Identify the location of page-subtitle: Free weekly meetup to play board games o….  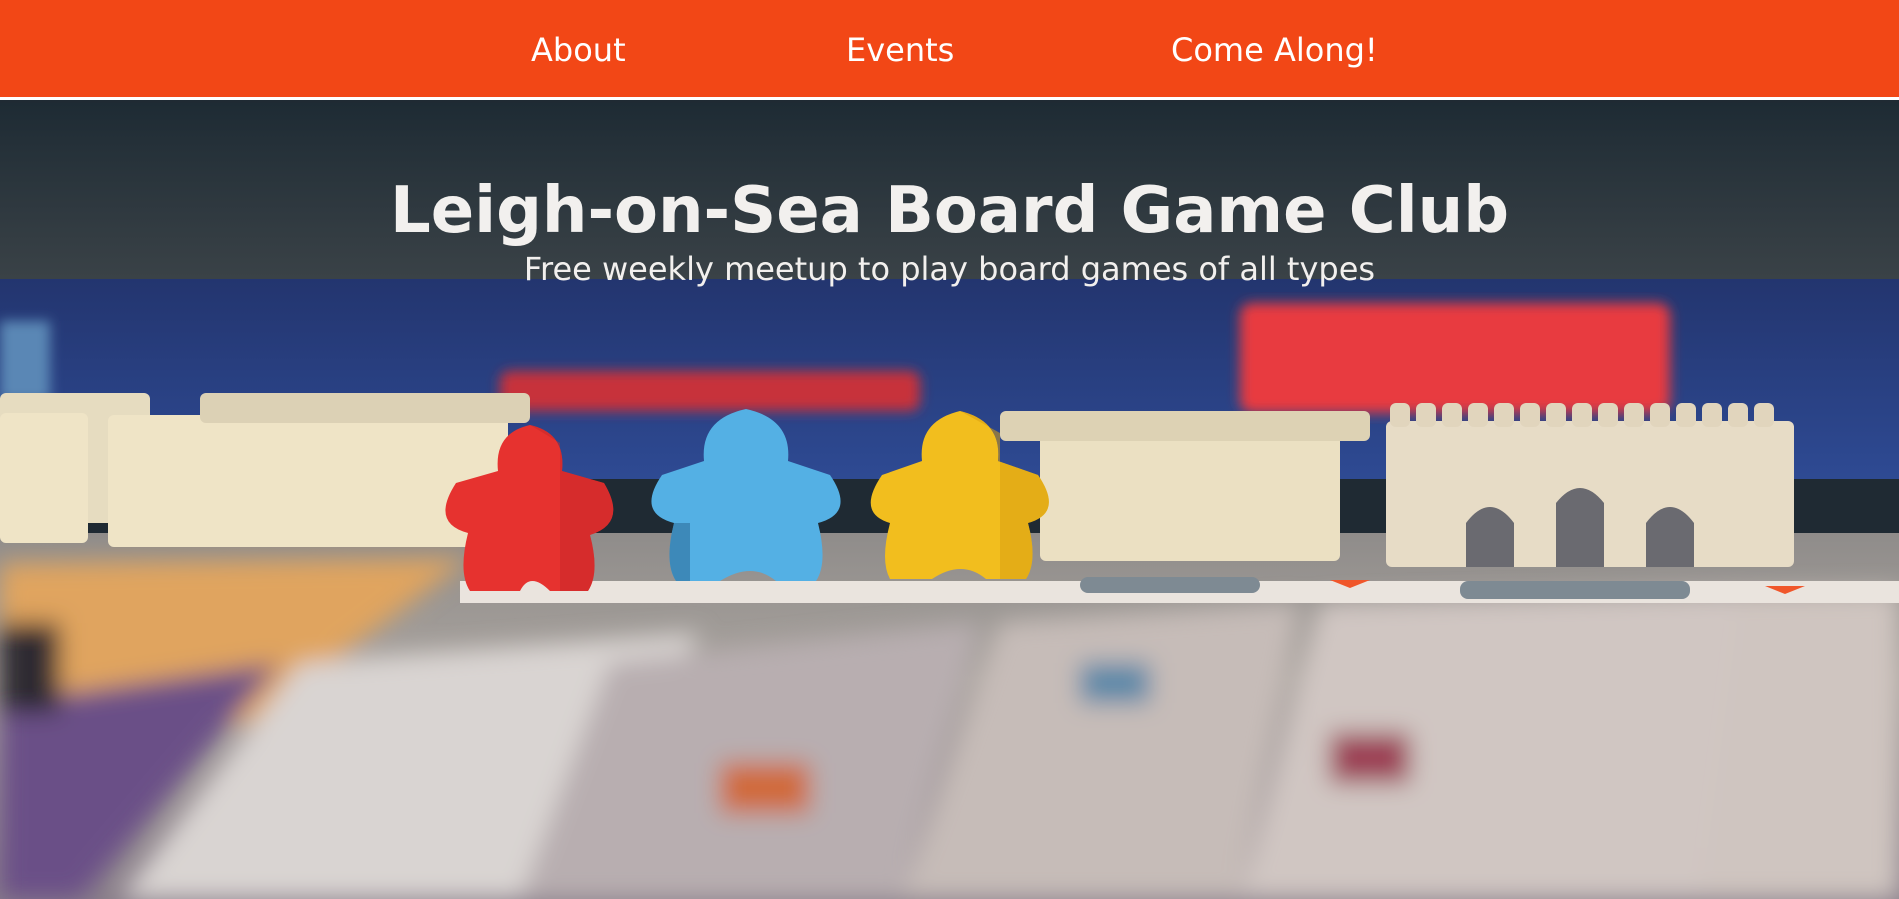
(949, 269).